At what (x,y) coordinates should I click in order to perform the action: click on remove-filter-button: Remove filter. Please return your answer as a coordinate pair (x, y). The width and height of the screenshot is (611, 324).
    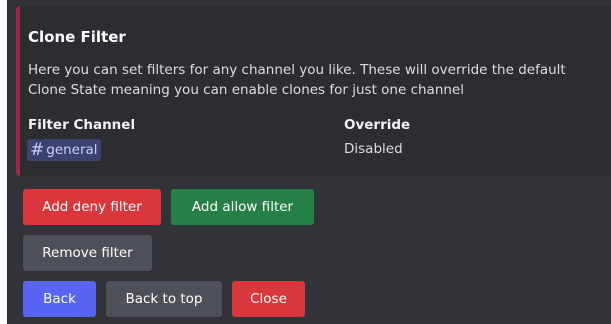
    Looking at the image, I should click on (87, 253).